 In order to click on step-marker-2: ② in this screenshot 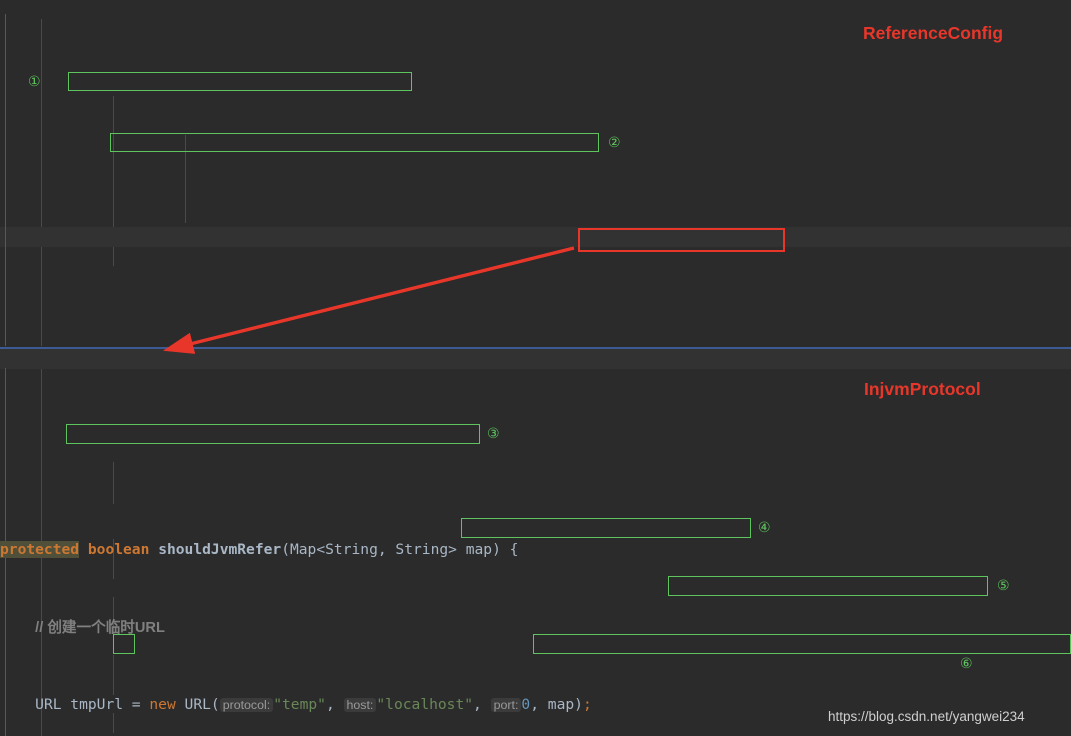, I will do `click(614, 143)`.